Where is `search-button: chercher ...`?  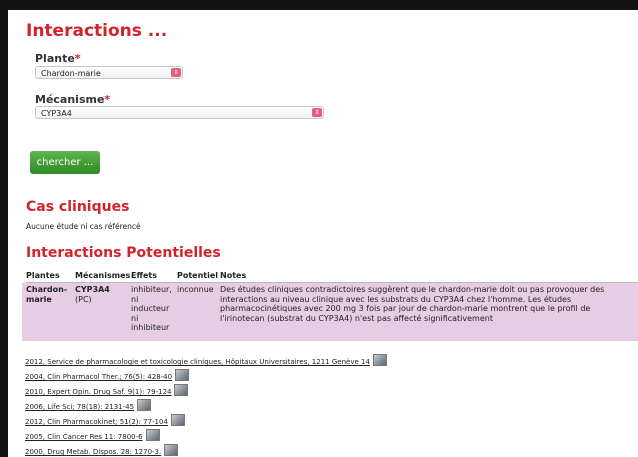
search-button: chercher ... is located at coordinates (65, 162).